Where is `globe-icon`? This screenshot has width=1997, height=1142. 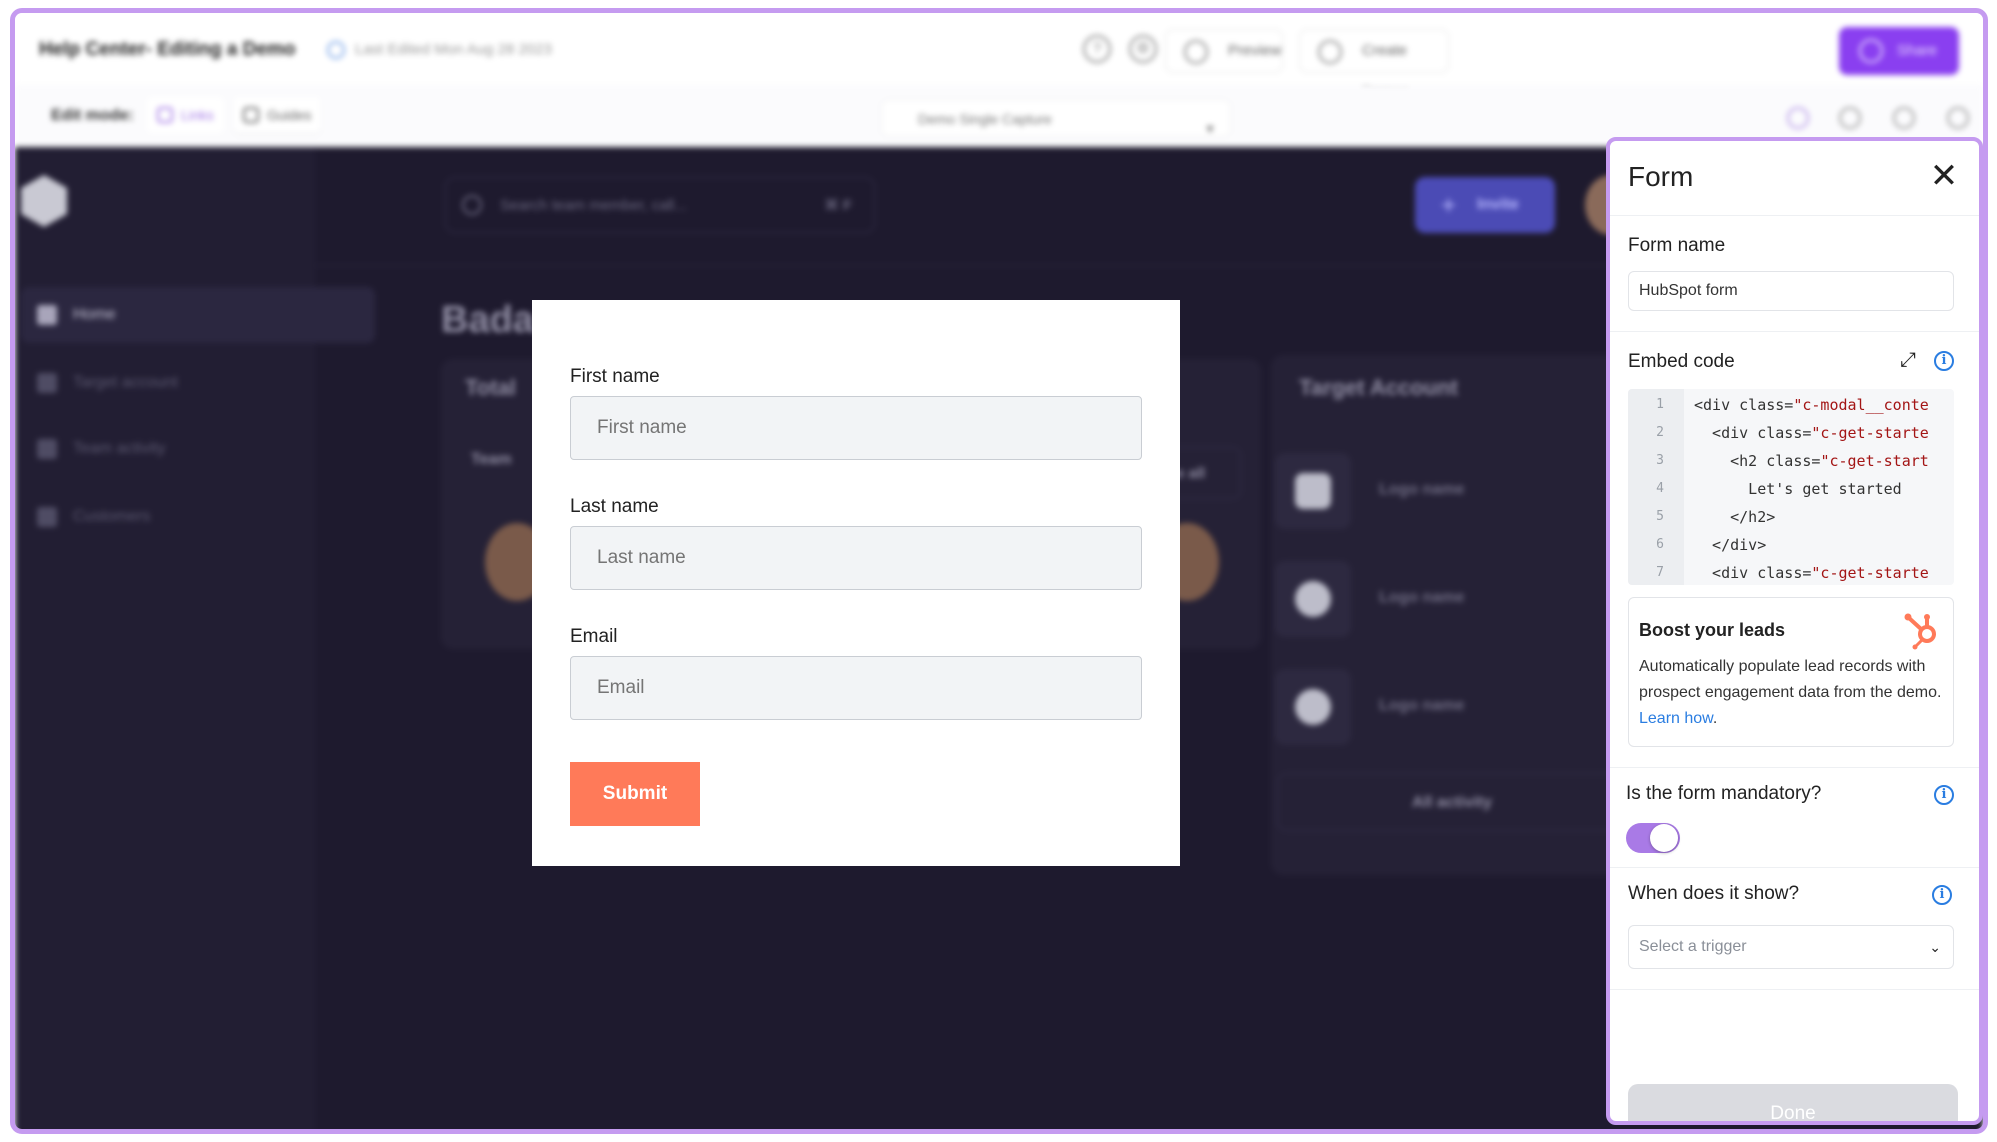
globe-icon is located at coordinates (1904, 118).